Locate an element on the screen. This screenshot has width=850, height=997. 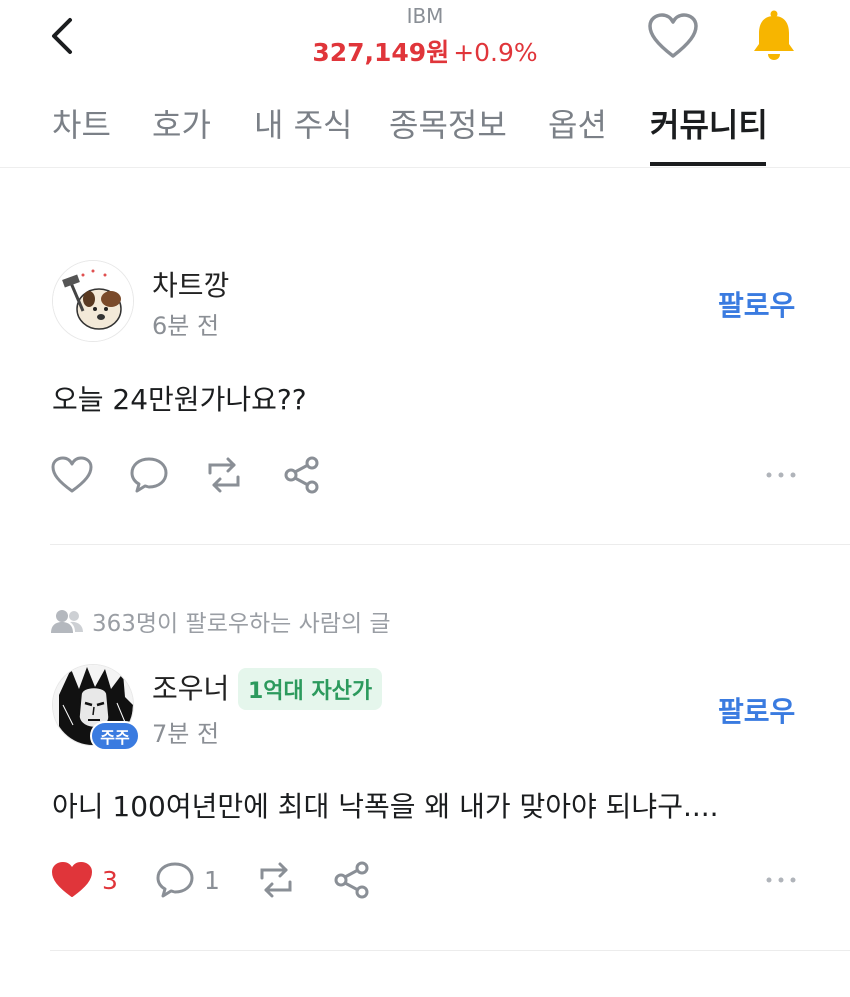
post-actions: 3 1 is located at coordinates (430, 880).